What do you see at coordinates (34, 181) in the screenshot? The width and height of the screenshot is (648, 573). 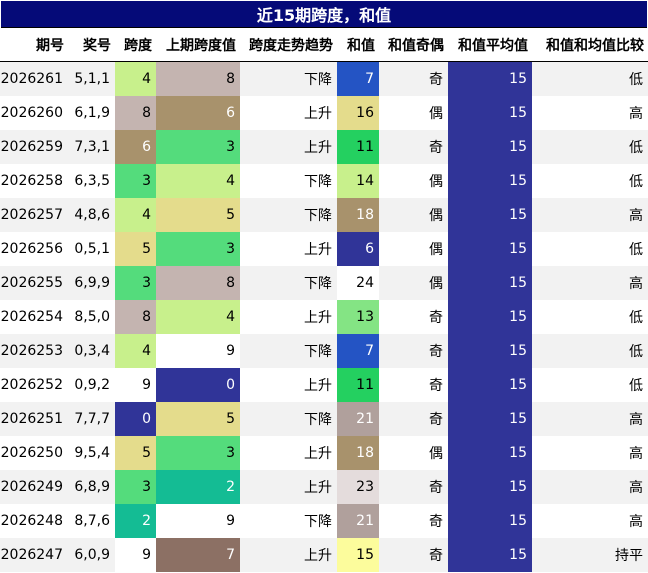 I see `cell-period: 2026258` at bounding box center [34, 181].